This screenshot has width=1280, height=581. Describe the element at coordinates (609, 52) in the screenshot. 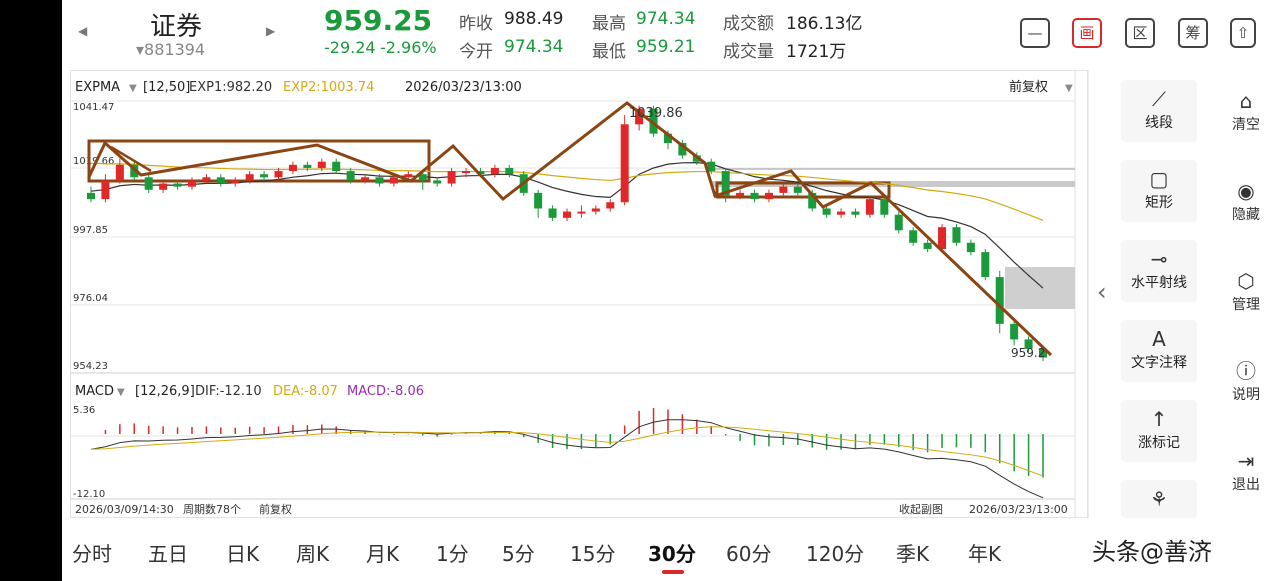

I see `low-label: 最低` at that location.